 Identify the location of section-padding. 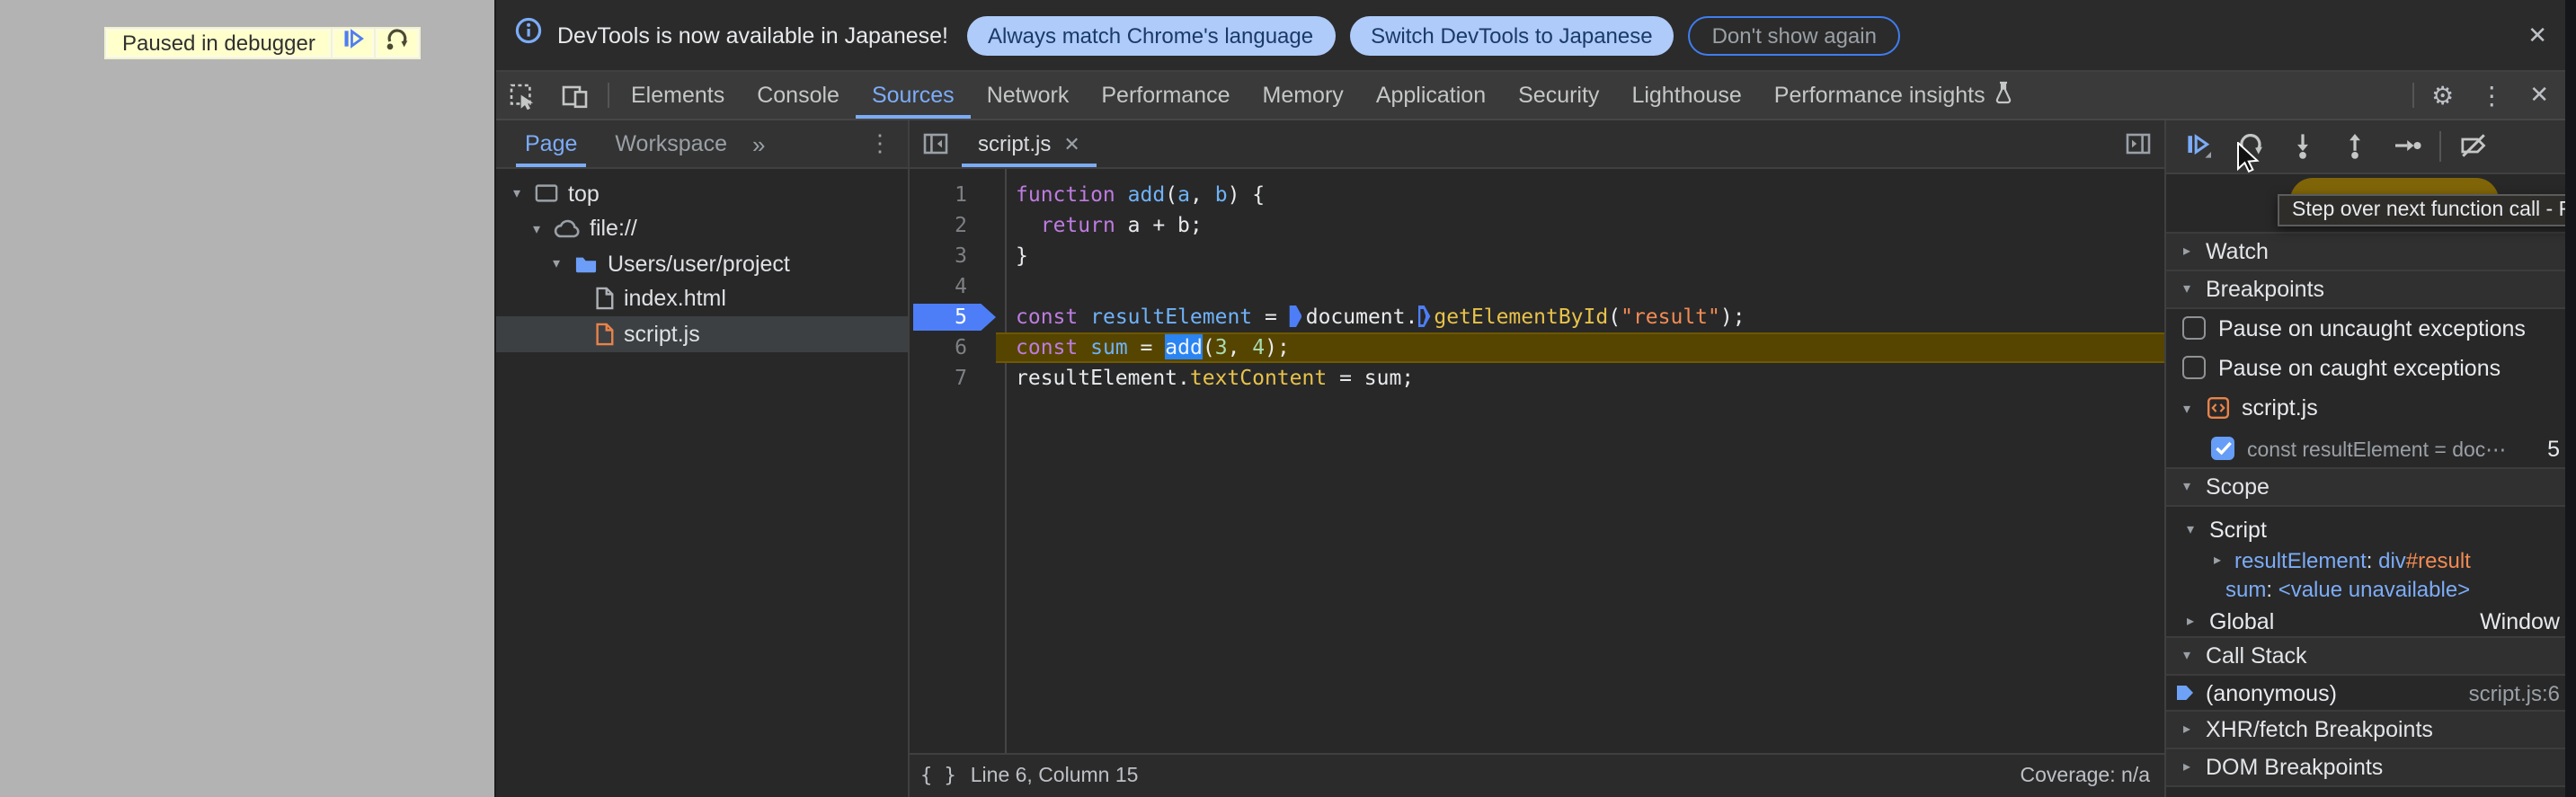
(2371, 509).